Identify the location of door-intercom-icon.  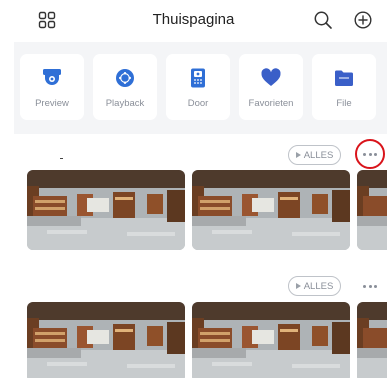
(198, 78).